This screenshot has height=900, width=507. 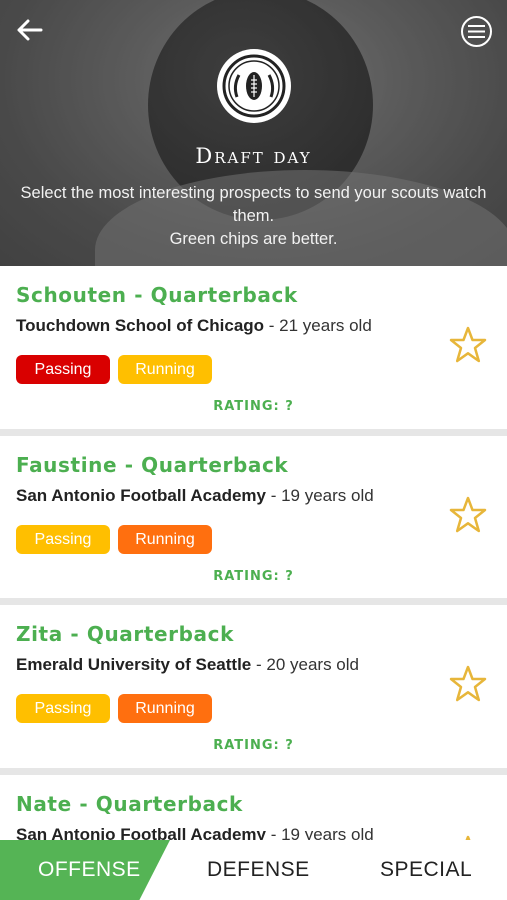 I want to click on football-emblem-icon, so click(x=254, y=86).